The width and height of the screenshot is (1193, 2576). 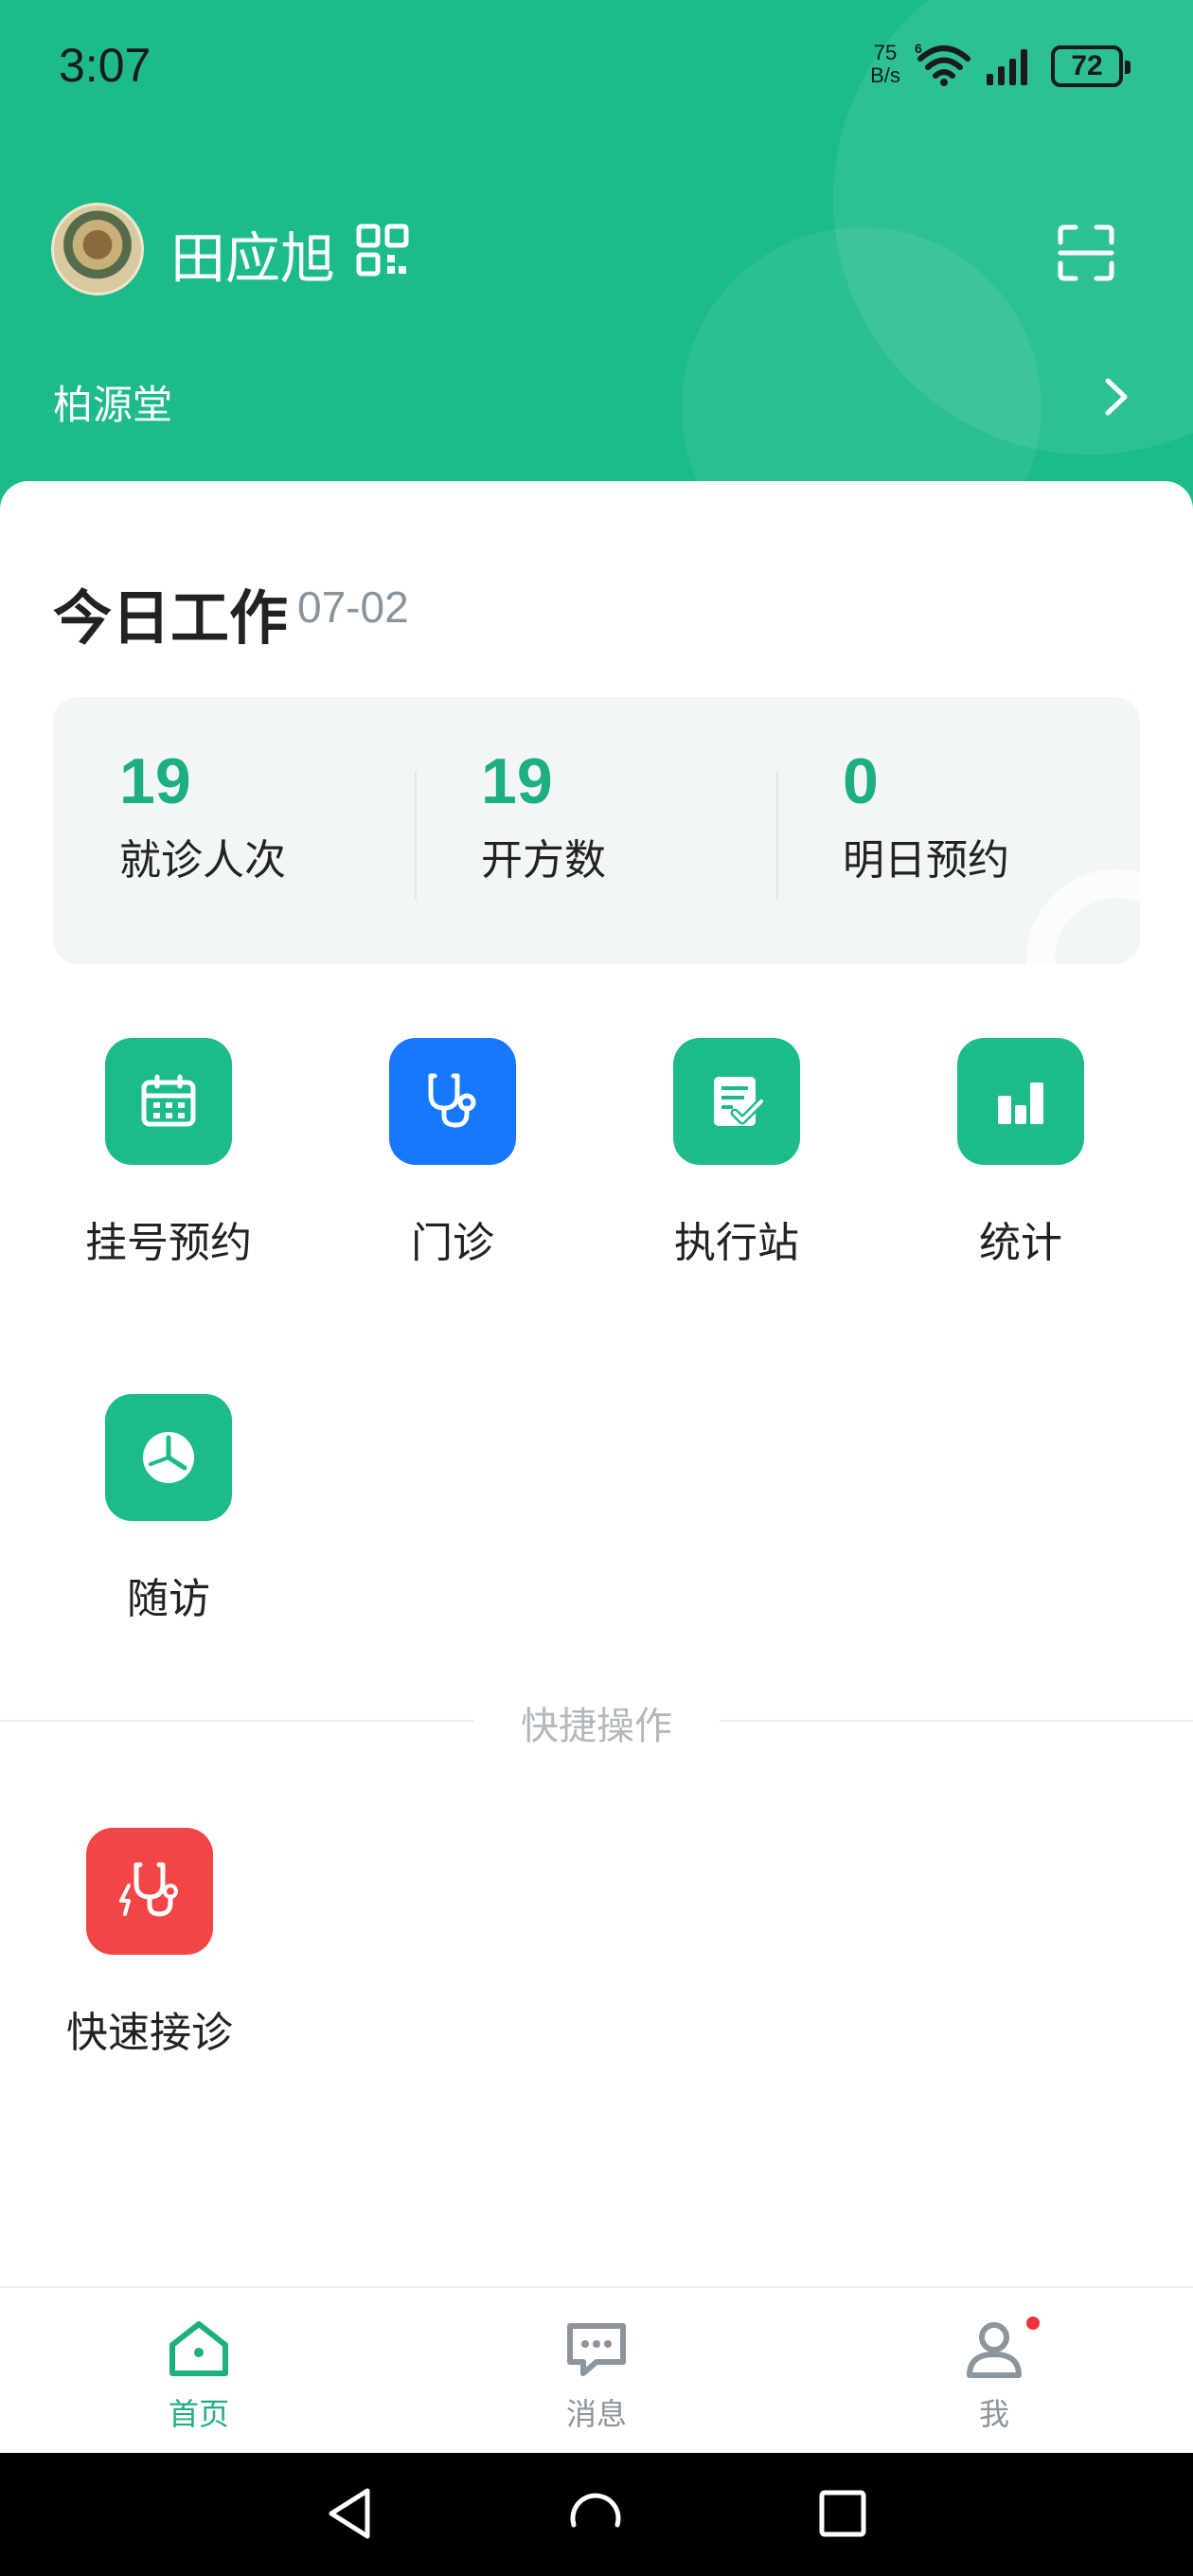 What do you see at coordinates (918, 50) in the screenshot?
I see `svg-text: 6` at bounding box center [918, 50].